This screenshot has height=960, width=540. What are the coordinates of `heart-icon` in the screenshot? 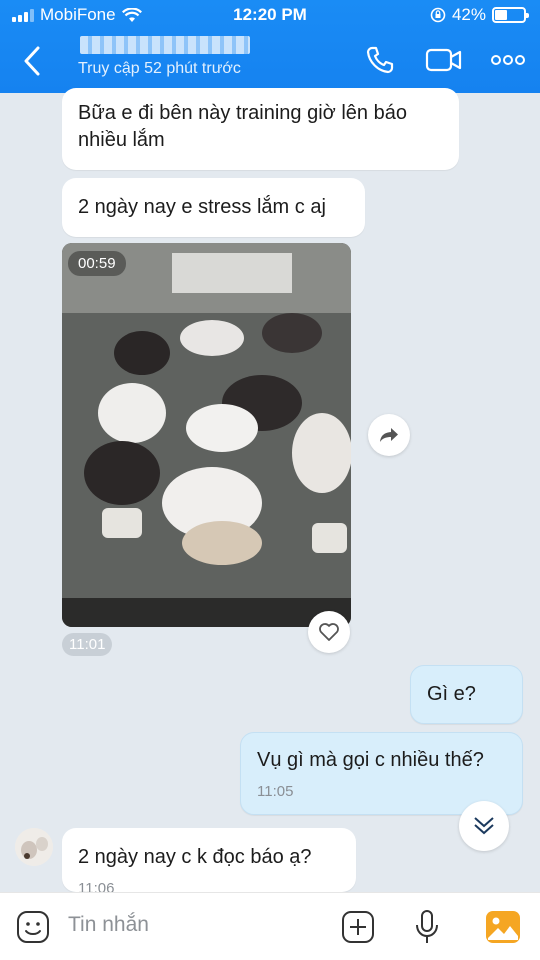 It's located at (329, 632).